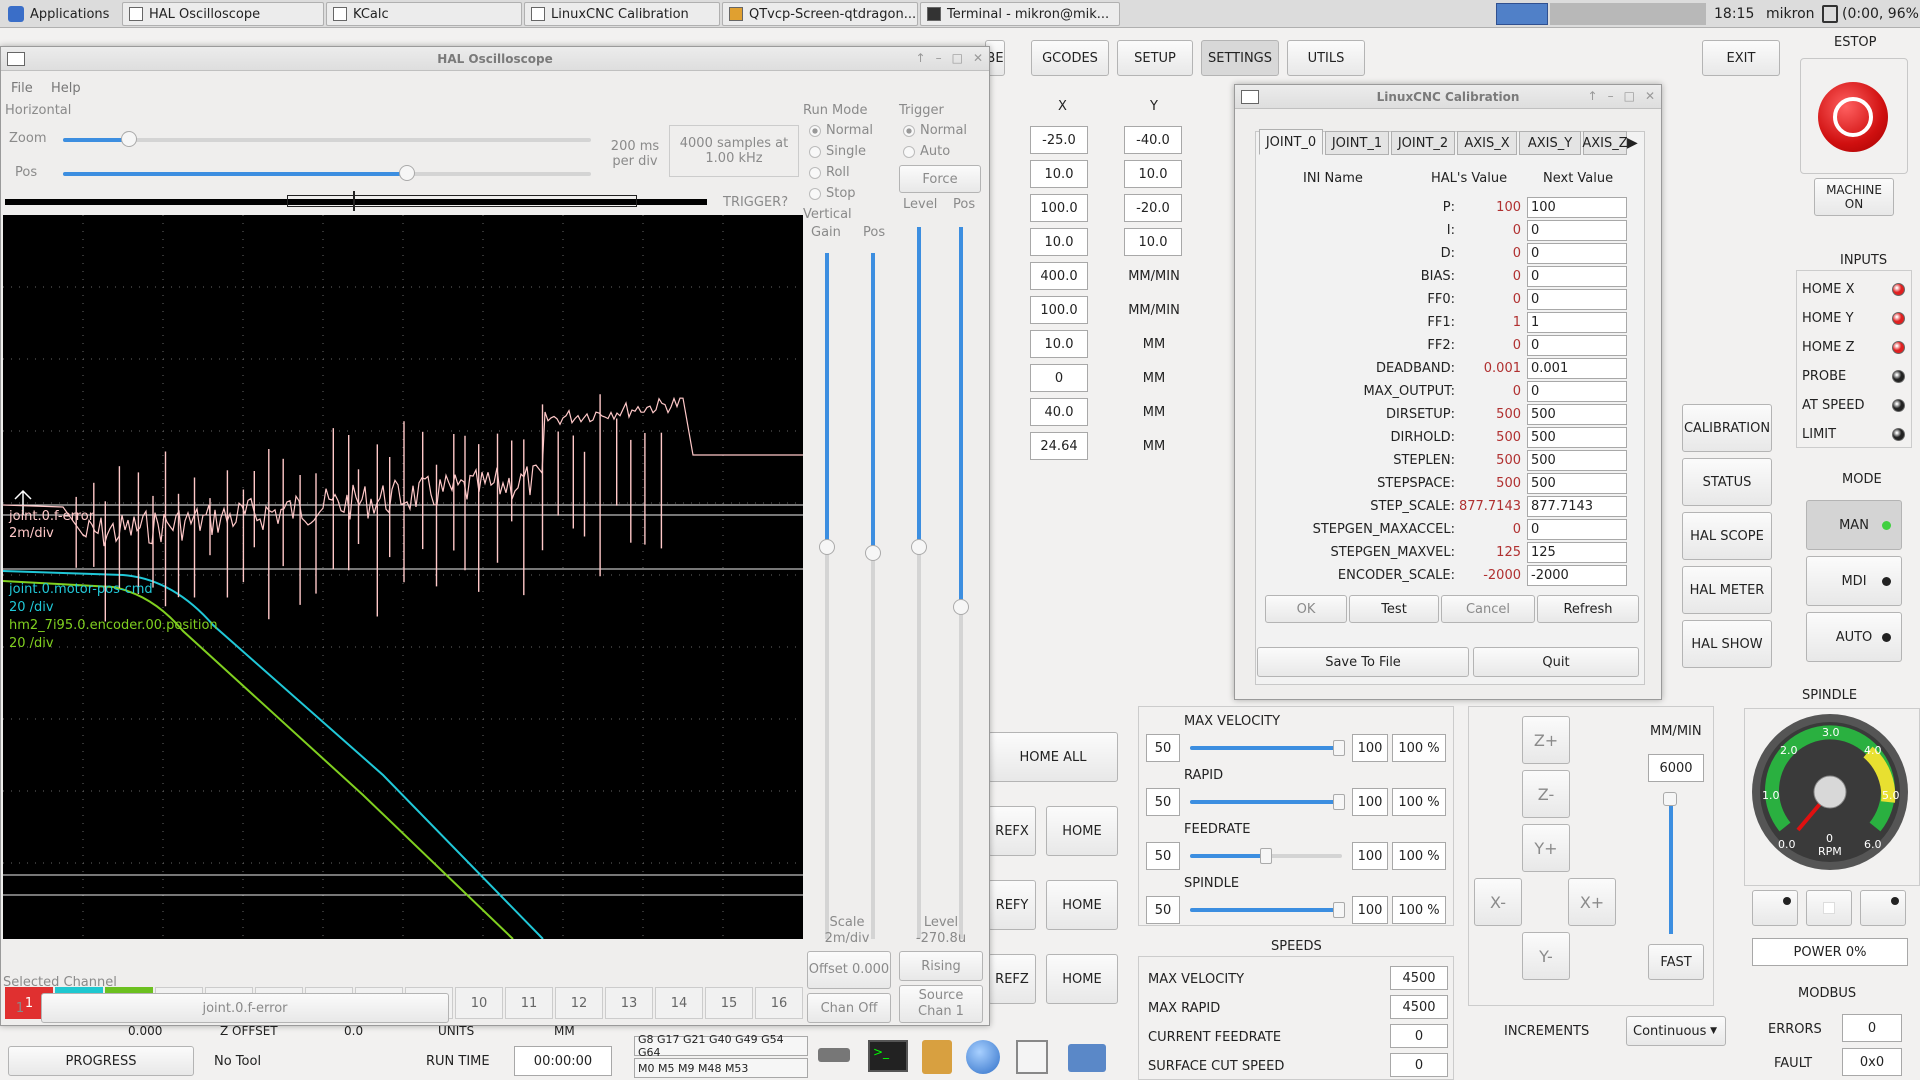 The height and width of the screenshot is (1080, 1920). I want to click on cal-tab: JOINT_0, so click(1291, 142).